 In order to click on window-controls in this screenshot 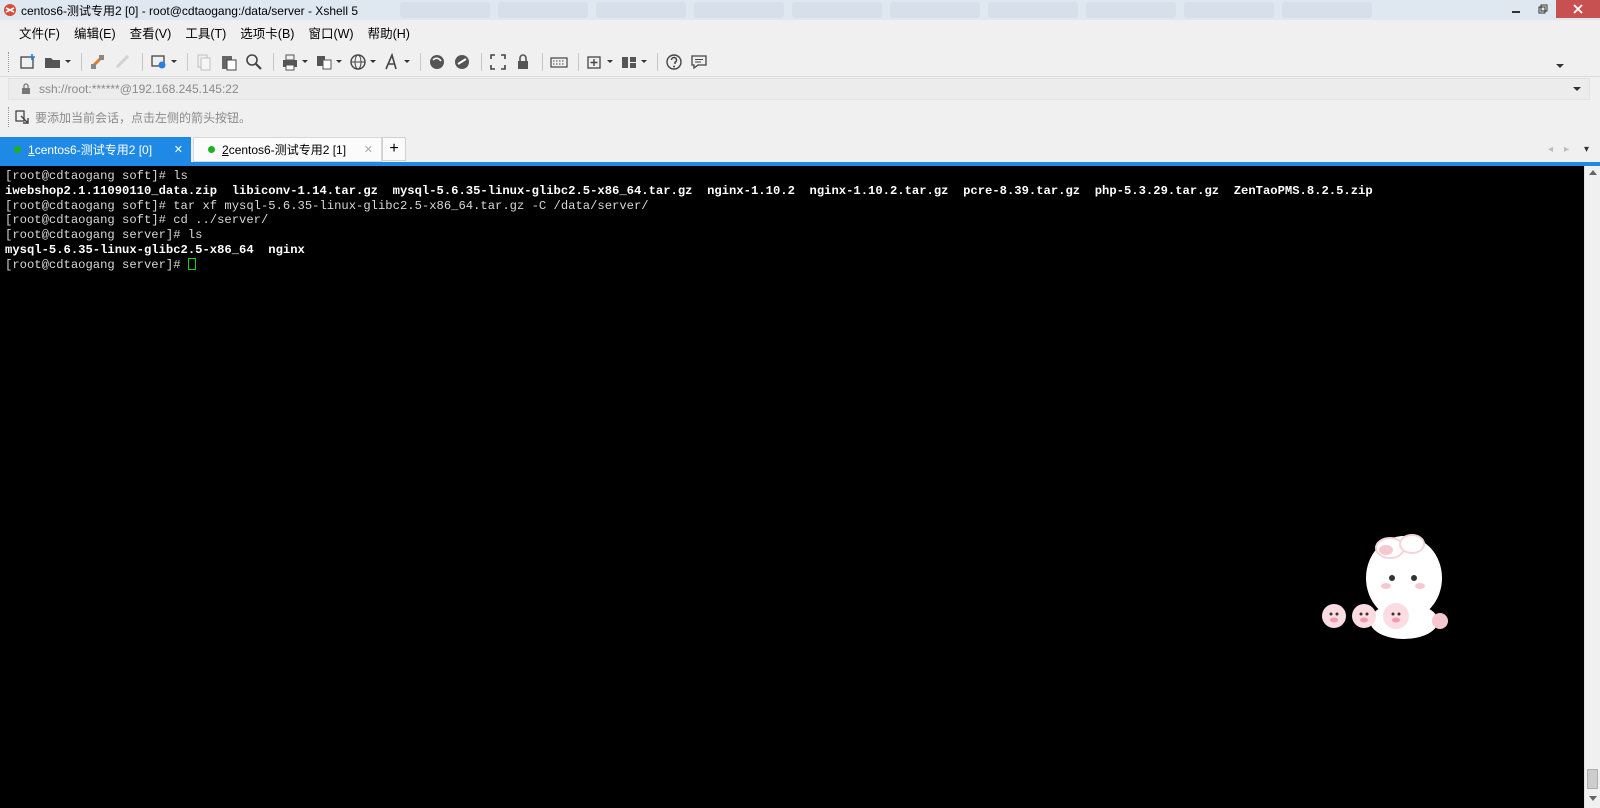, I will do `click(1551, 9)`.